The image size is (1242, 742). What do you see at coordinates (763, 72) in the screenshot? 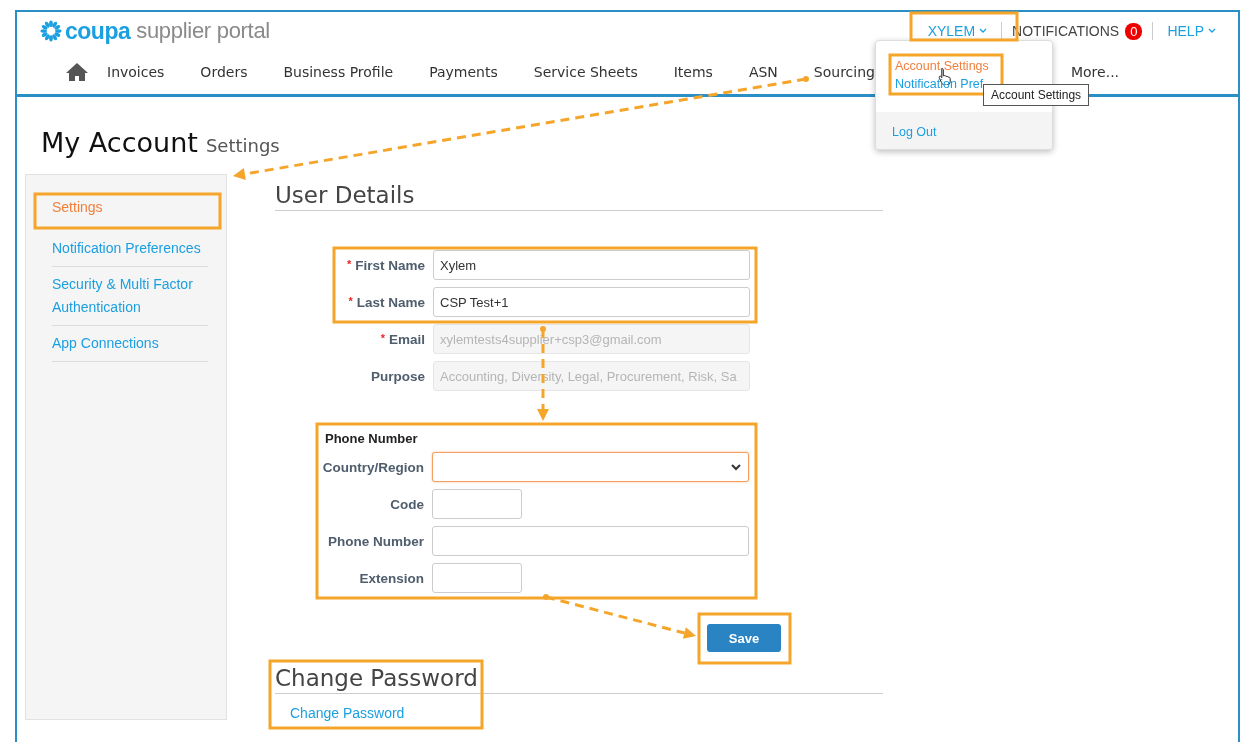
I see `nav-tab: ASN` at bounding box center [763, 72].